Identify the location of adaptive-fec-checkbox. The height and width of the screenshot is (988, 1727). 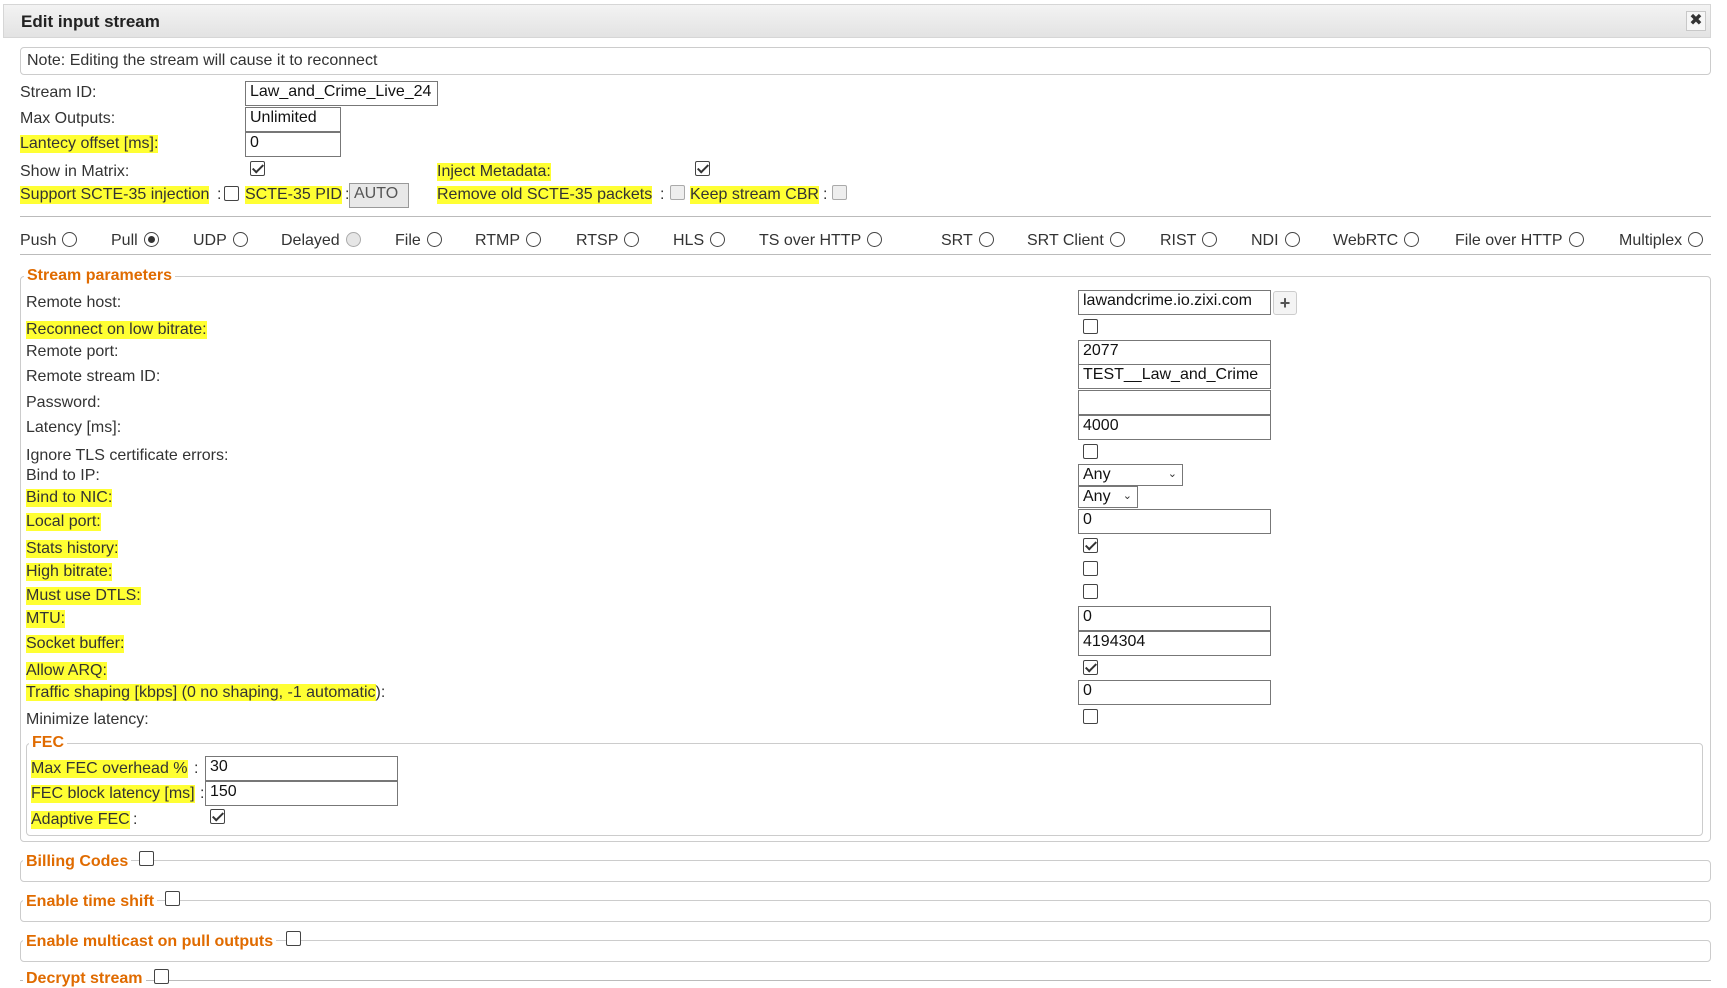
(217, 816).